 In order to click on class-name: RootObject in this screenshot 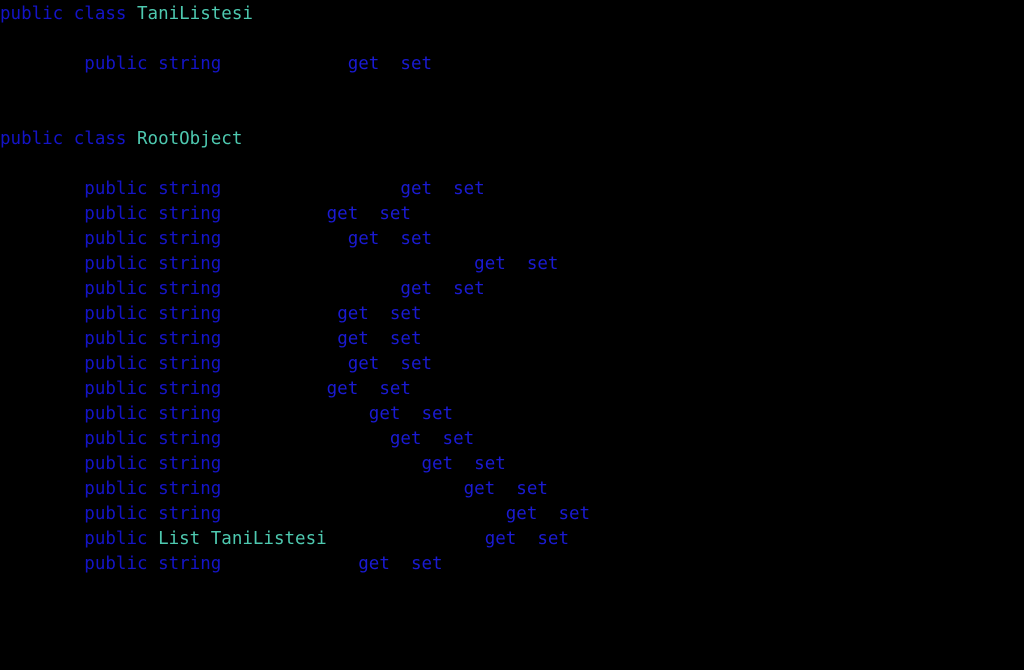, I will do `click(190, 139)`.